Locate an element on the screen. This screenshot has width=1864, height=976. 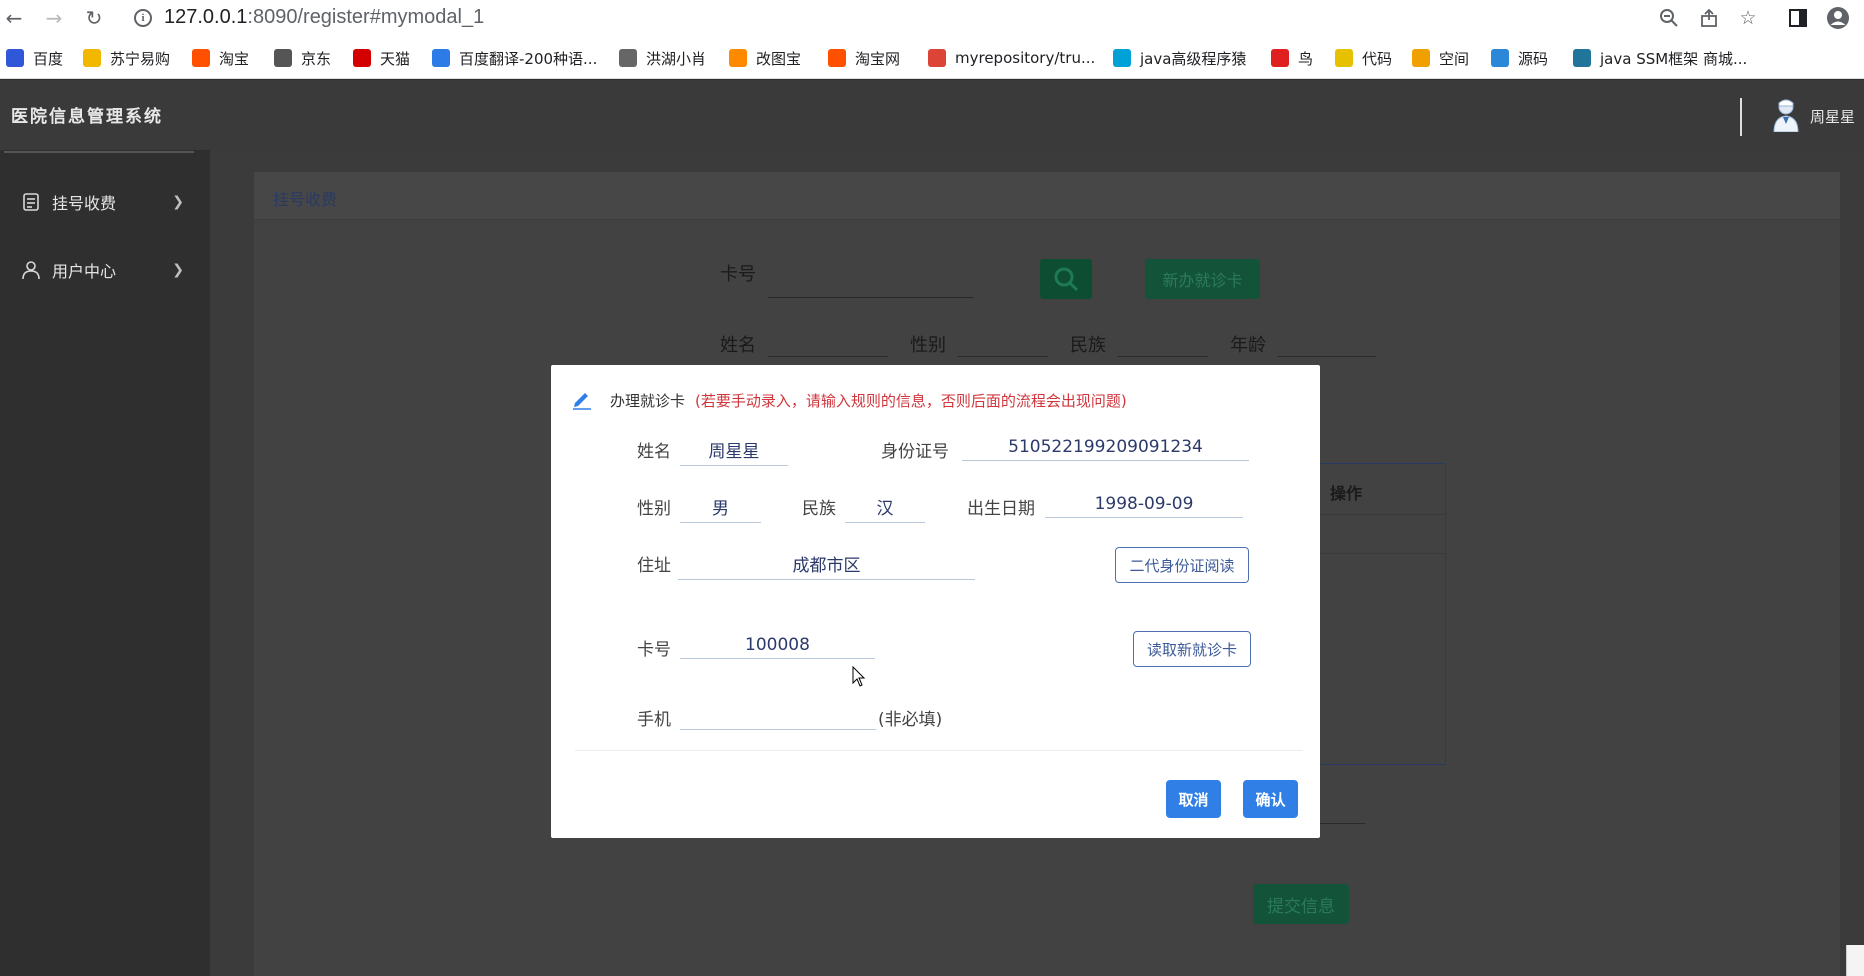
jd-icon is located at coordinates (283, 58).